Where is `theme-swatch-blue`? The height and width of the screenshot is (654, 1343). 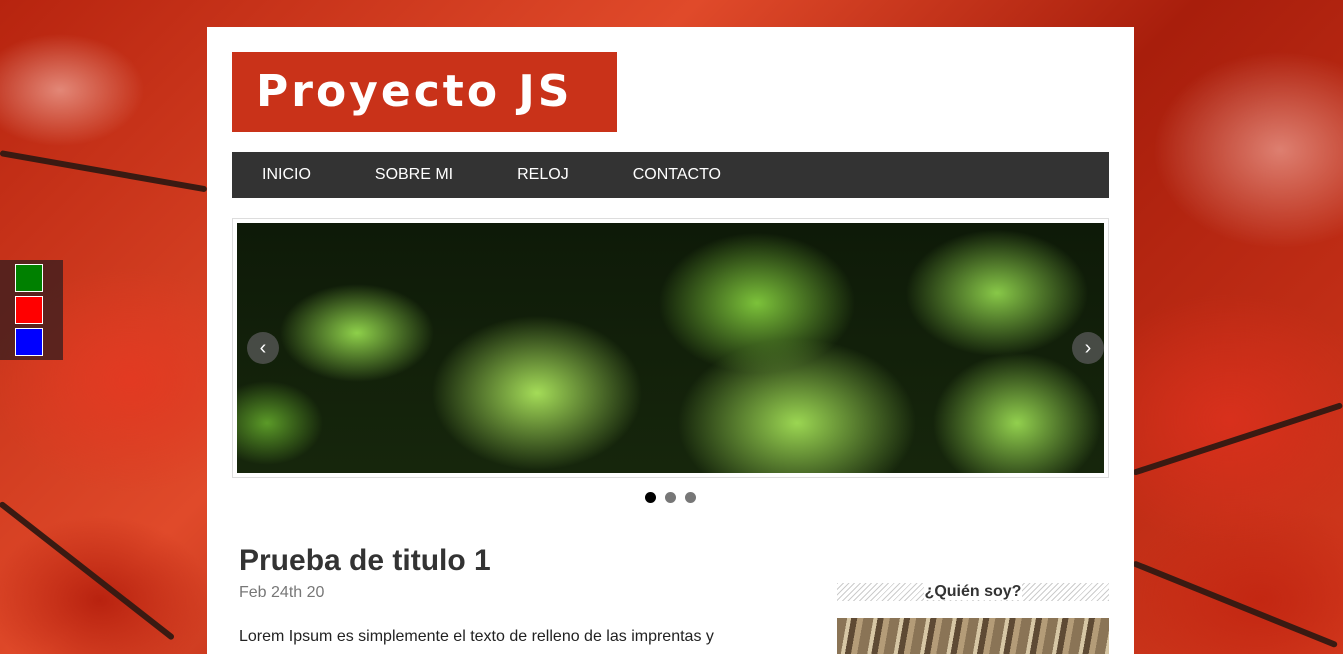 theme-swatch-blue is located at coordinates (29, 342).